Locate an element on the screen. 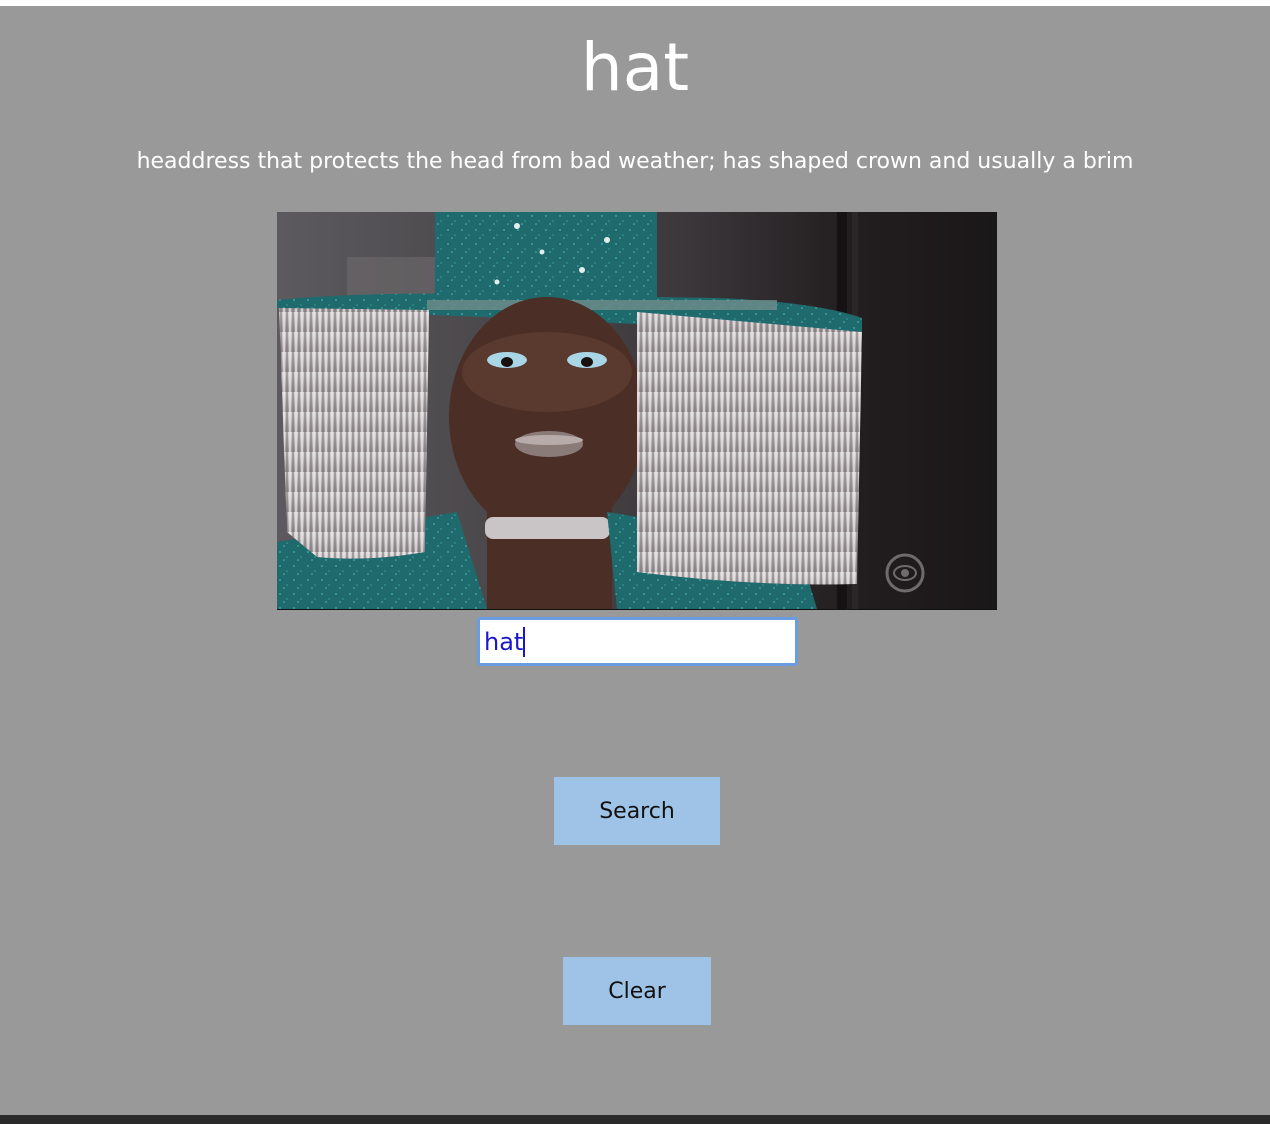 This screenshot has width=1270, height=1124. search-button: Search is located at coordinates (637, 811).